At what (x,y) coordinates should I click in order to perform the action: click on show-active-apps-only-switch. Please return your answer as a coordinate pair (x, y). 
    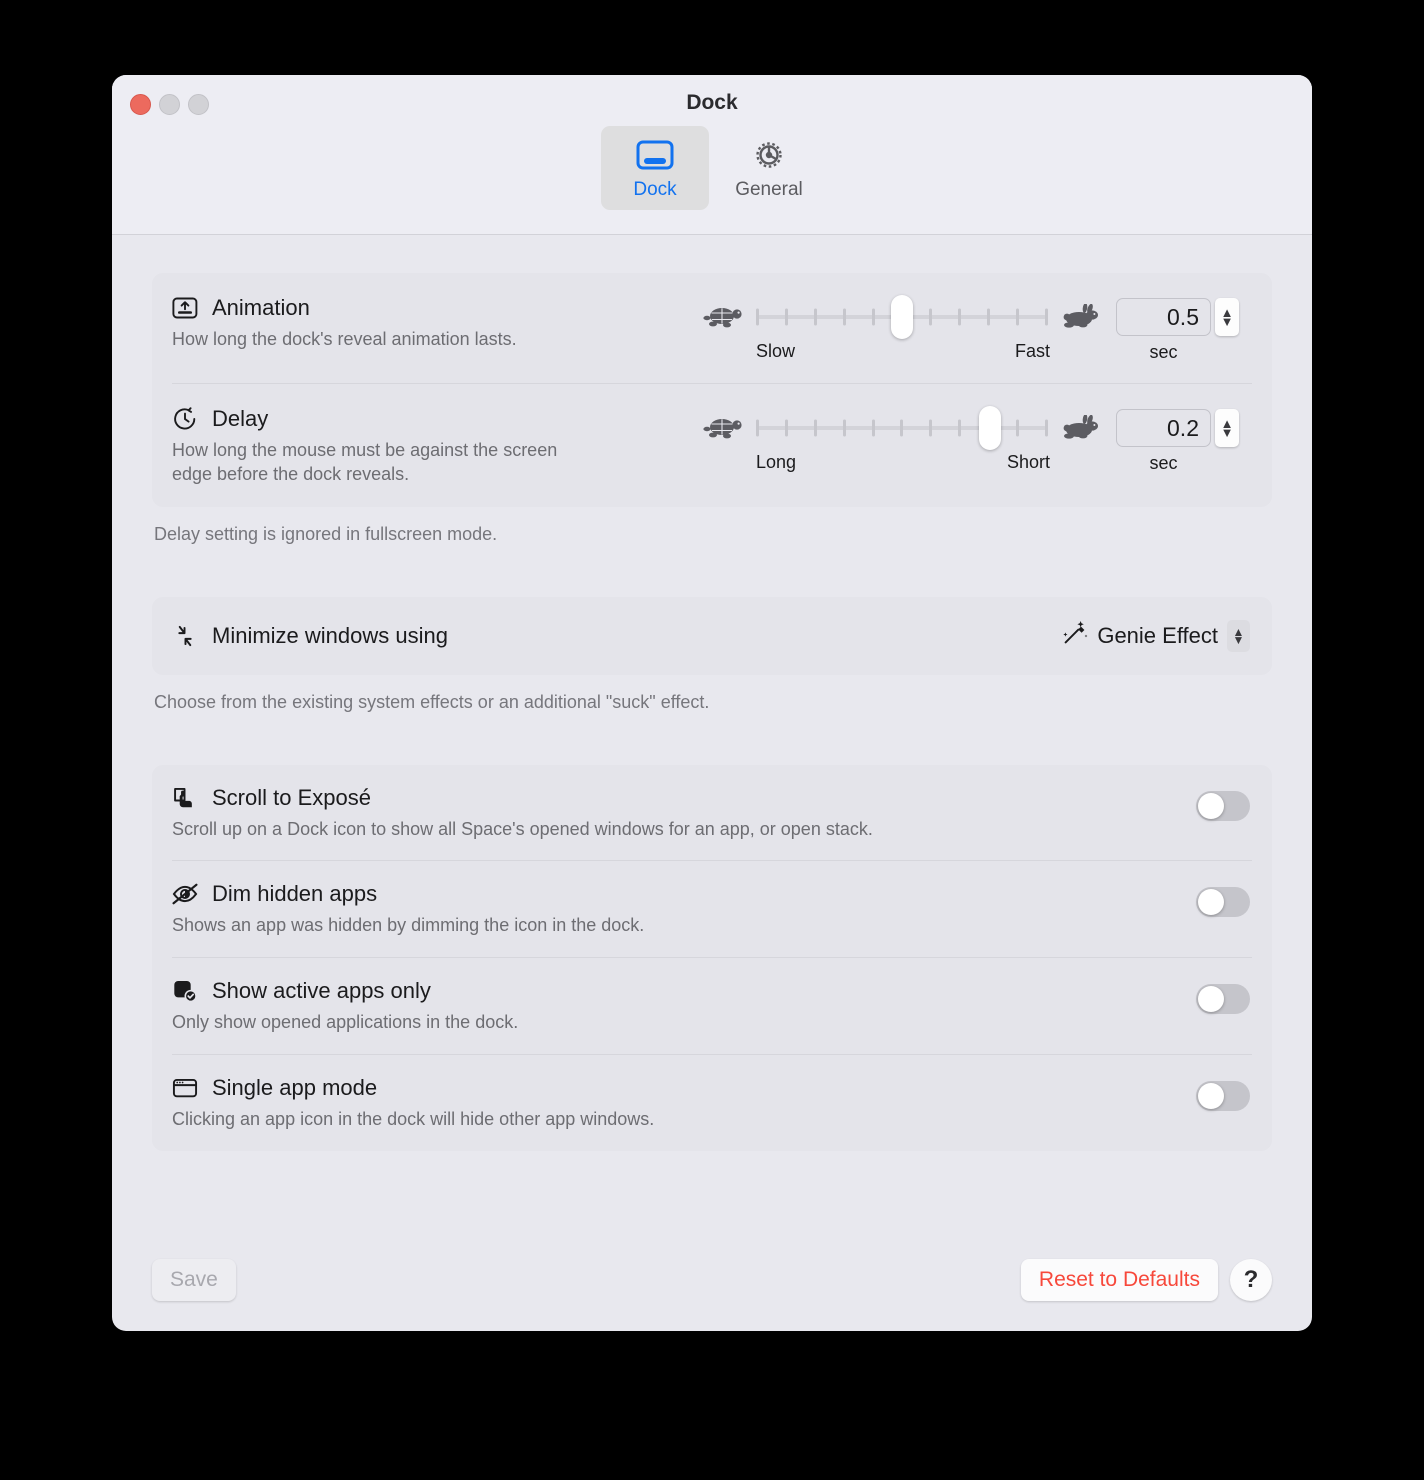
    Looking at the image, I should click on (1223, 999).